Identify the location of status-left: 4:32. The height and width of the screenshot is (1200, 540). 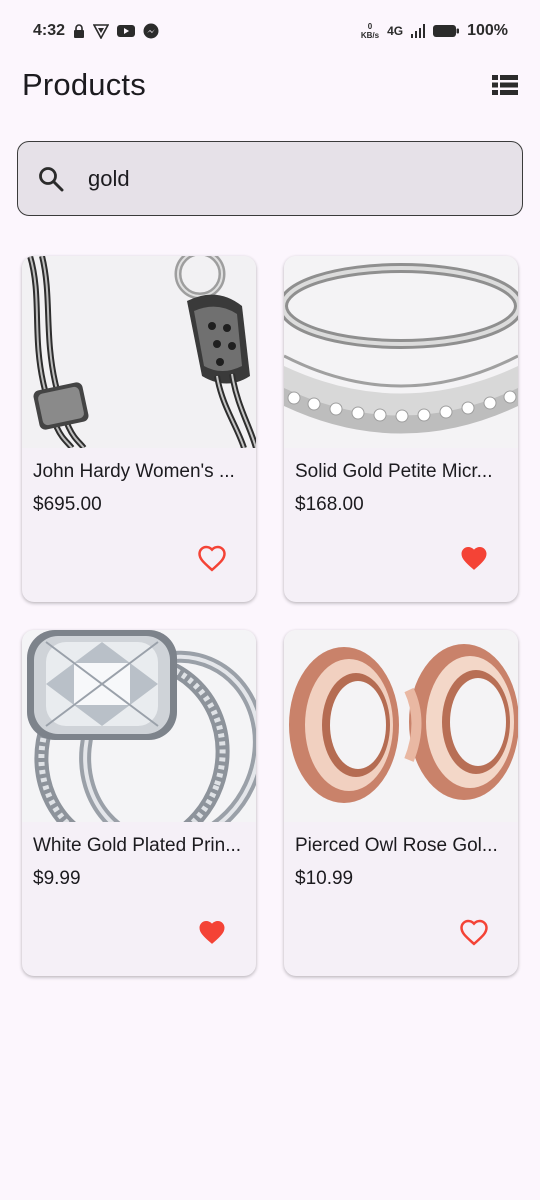
(96, 31).